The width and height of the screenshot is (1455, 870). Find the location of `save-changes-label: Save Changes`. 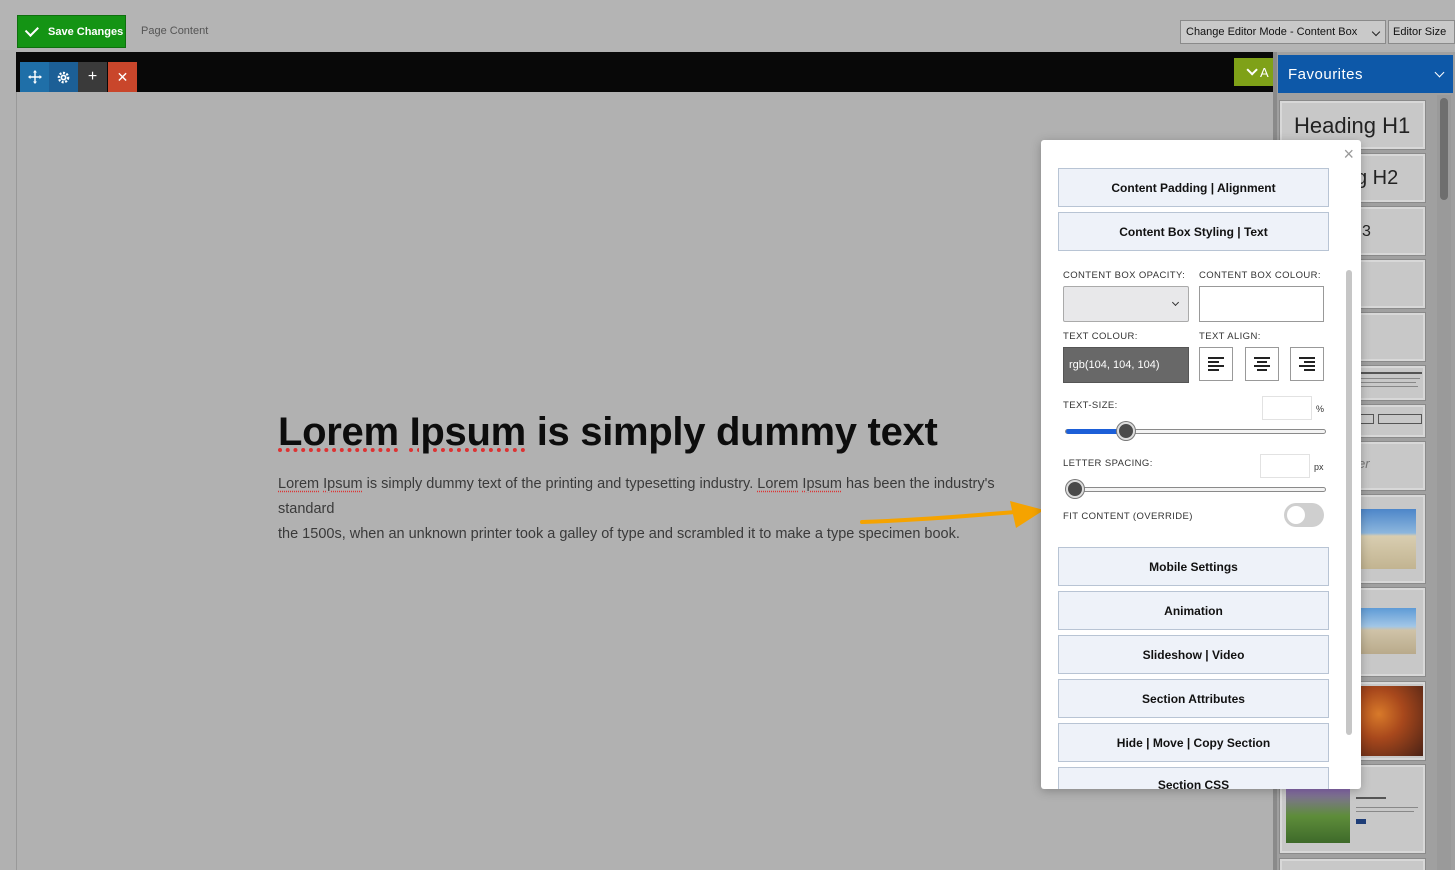

save-changes-label: Save Changes is located at coordinates (86, 31).